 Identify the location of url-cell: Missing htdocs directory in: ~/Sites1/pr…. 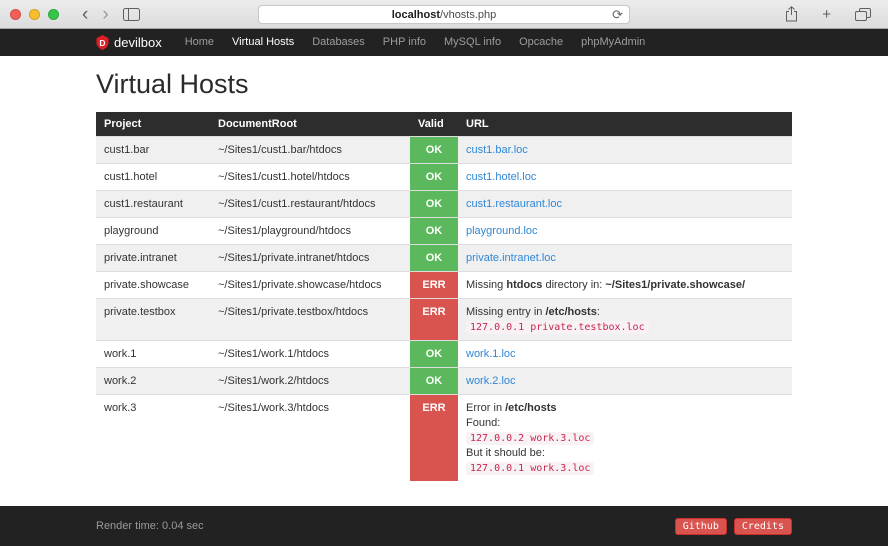
(625, 285).